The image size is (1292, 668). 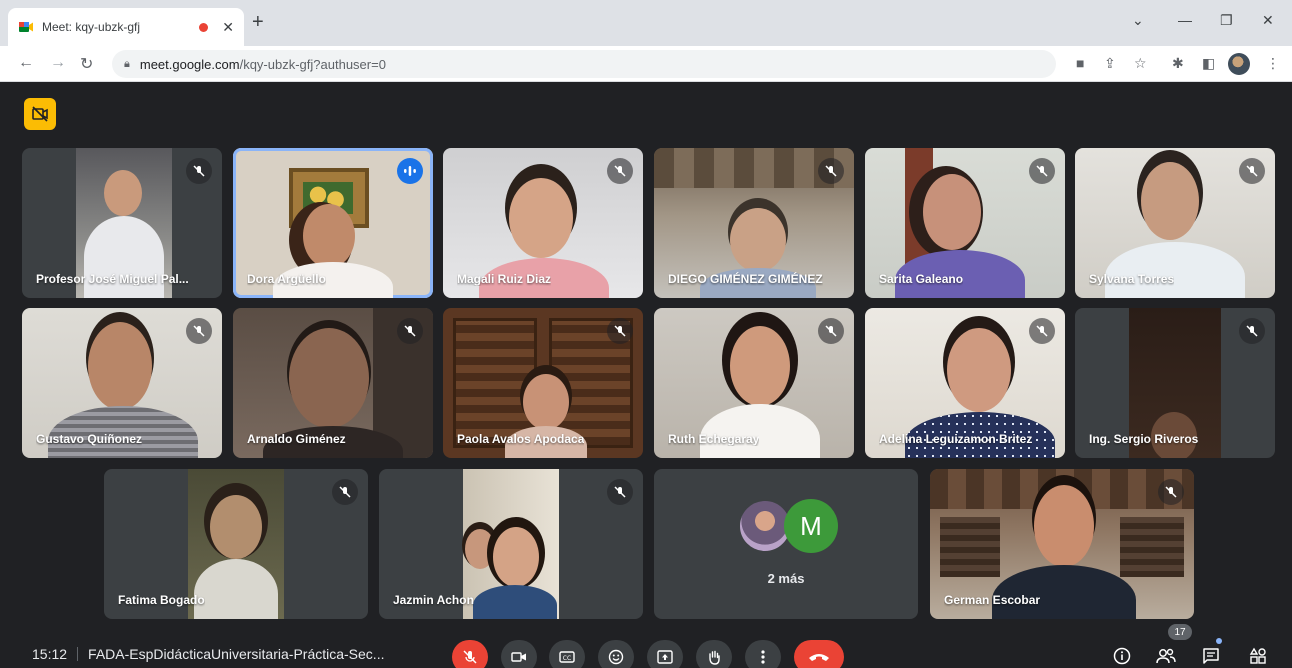 What do you see at coordinates (504, 279) in the screenshot?
I see `participant-name: Magali Ruiz Diaz` at bounding box center [504, 279].